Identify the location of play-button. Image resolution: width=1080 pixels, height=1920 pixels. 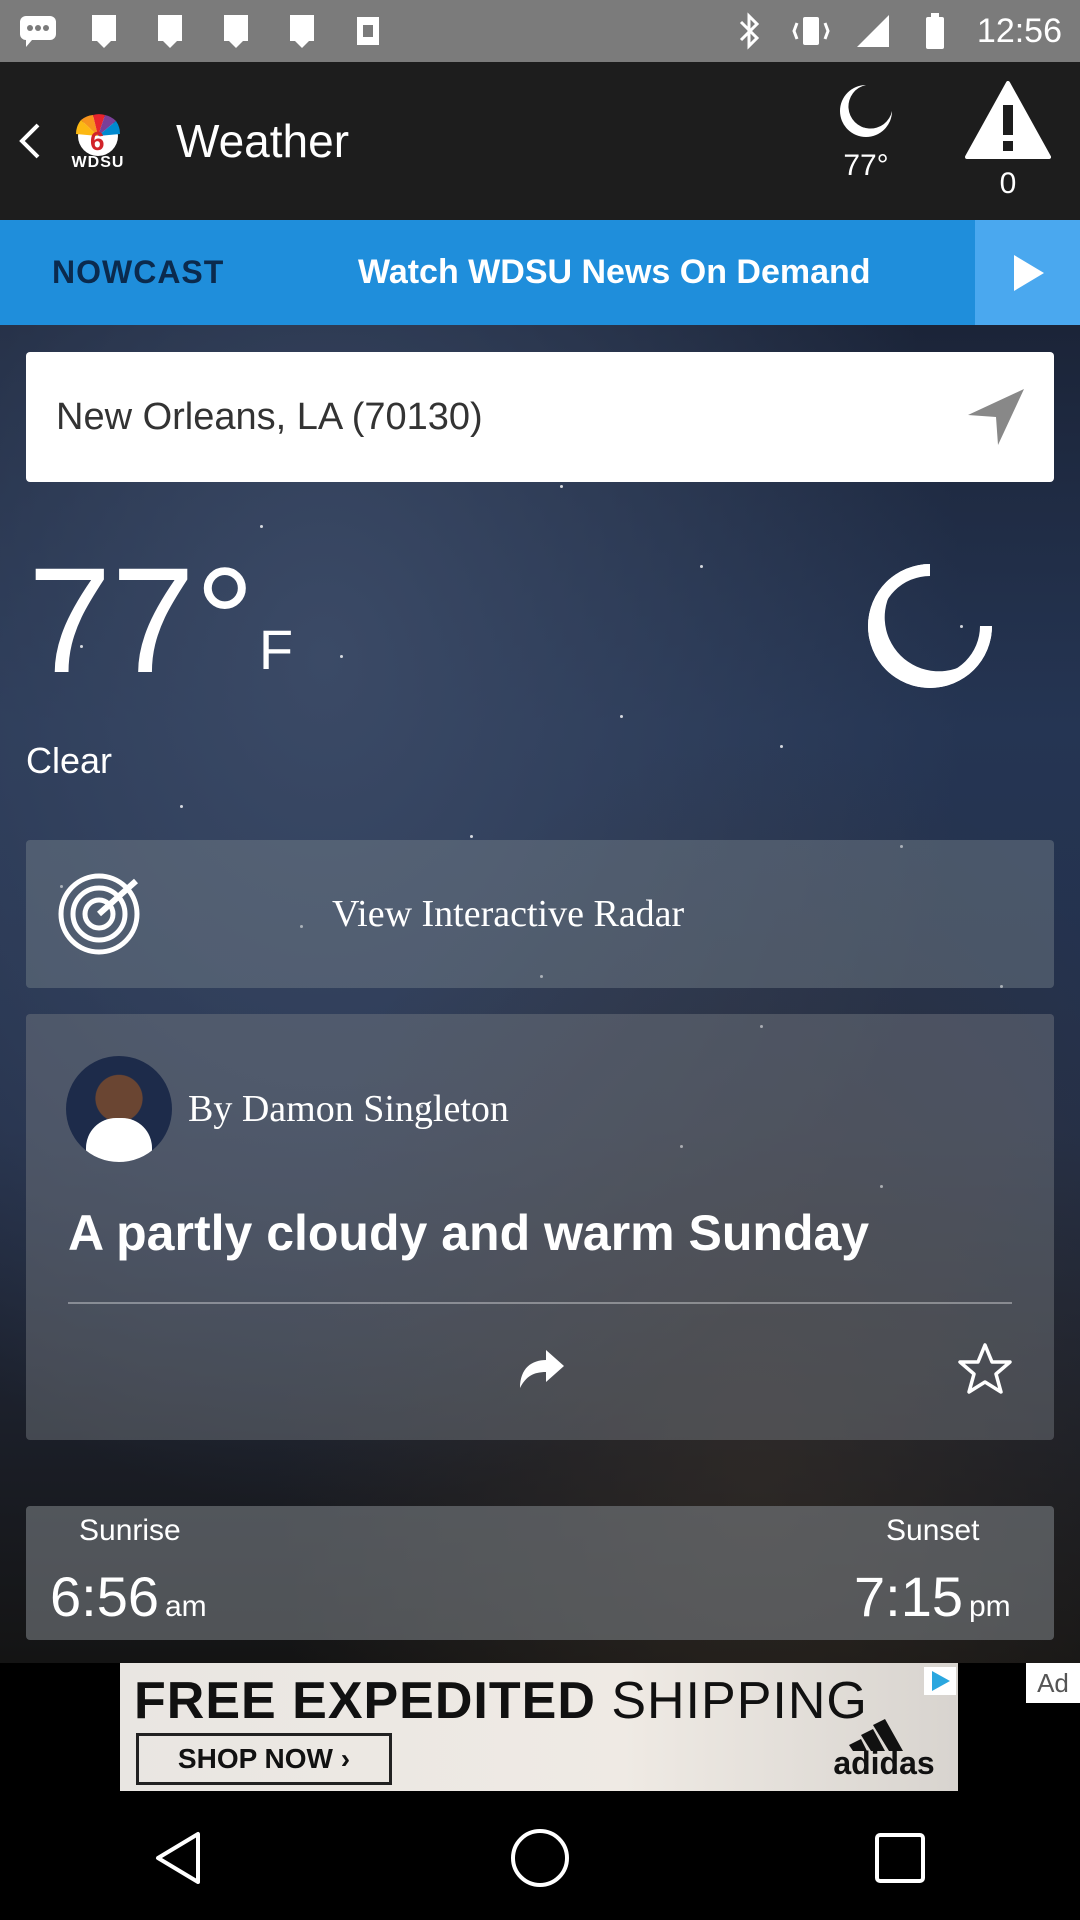
(1027, 272).